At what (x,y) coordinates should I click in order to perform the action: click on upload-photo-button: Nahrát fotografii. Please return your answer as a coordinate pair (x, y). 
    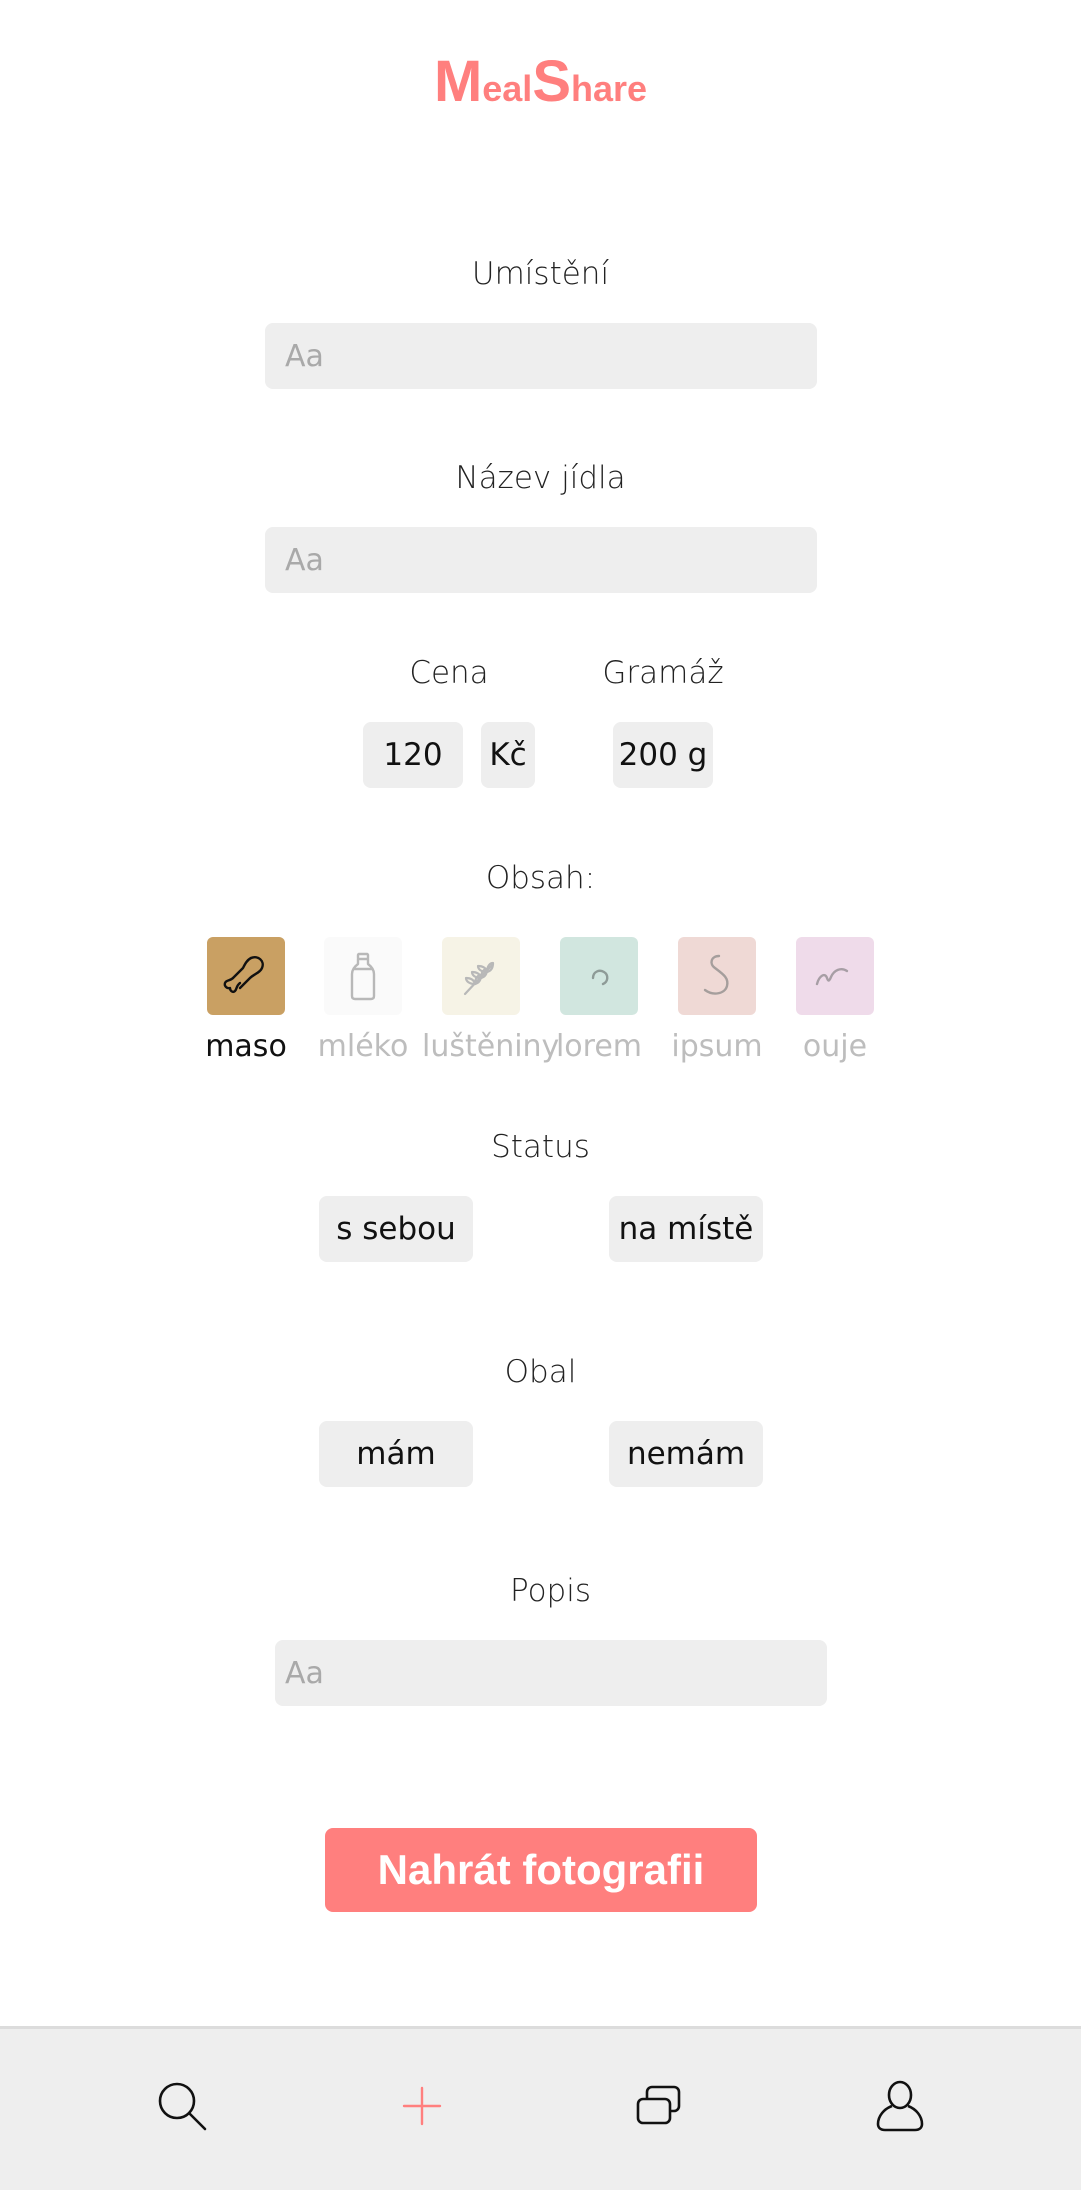
    Looking at the image, I should click on (541, 1870).